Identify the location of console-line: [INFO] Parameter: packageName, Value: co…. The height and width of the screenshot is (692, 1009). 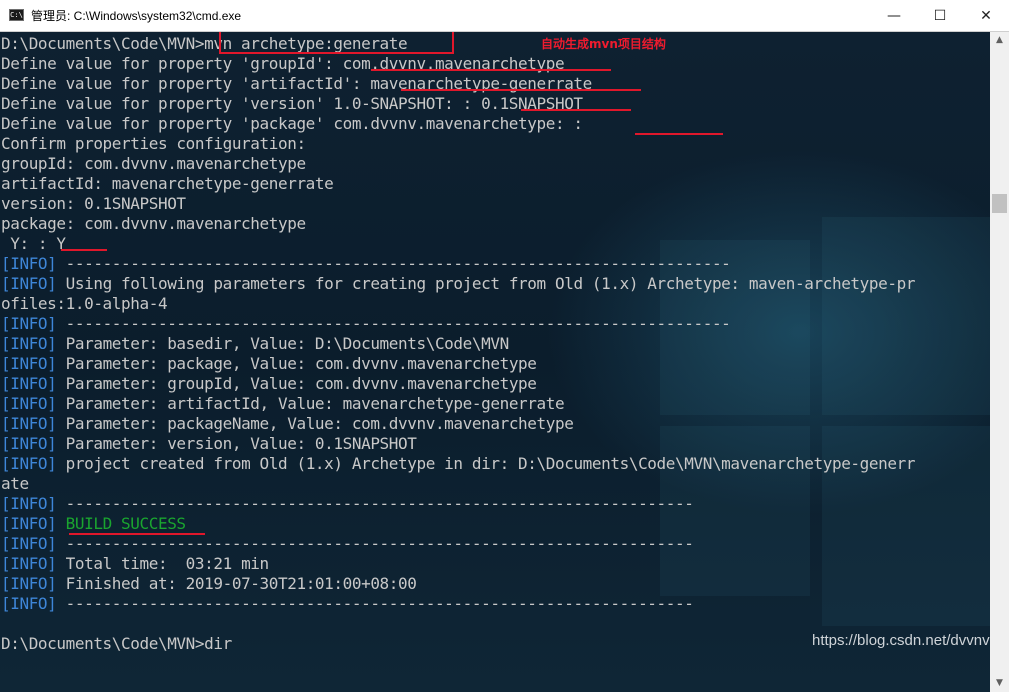
(287, 424).